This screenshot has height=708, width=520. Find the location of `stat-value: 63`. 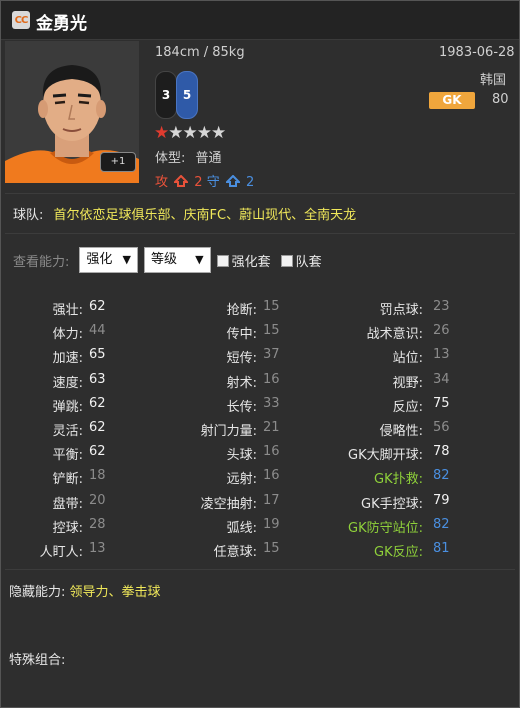

stat-value: 63 is located at coordinates (97, 379).